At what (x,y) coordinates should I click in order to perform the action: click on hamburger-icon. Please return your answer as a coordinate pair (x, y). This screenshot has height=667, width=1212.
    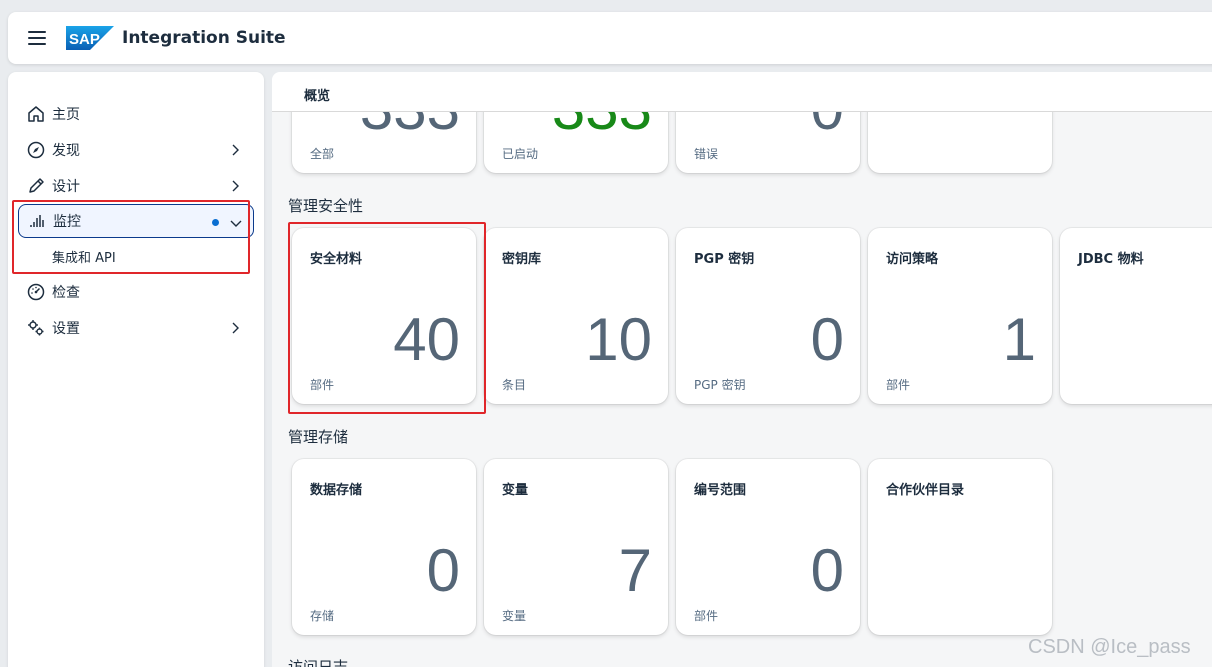
    Looking at the image, I should click on (37, 38).